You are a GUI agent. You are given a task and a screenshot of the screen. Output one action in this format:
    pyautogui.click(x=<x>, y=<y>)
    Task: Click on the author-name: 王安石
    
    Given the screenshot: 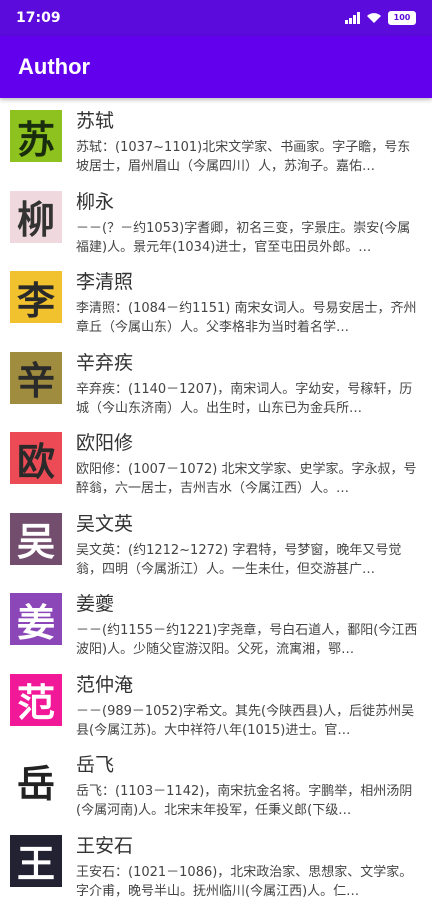 What is the action you would take?
    pyautogui.click(x=249, y=846)
    